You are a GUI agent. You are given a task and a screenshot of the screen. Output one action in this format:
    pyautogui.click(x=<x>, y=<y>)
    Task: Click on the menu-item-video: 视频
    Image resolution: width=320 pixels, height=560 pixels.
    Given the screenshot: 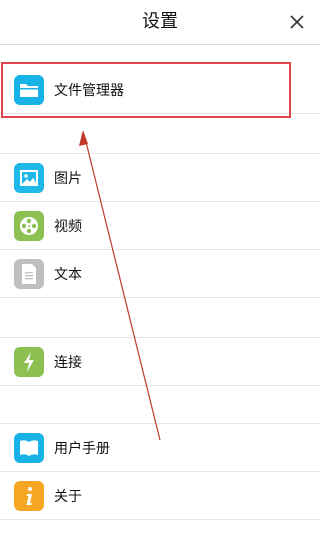 What is the action you would take?
    pyautogui.click(x=160, y=226)
    